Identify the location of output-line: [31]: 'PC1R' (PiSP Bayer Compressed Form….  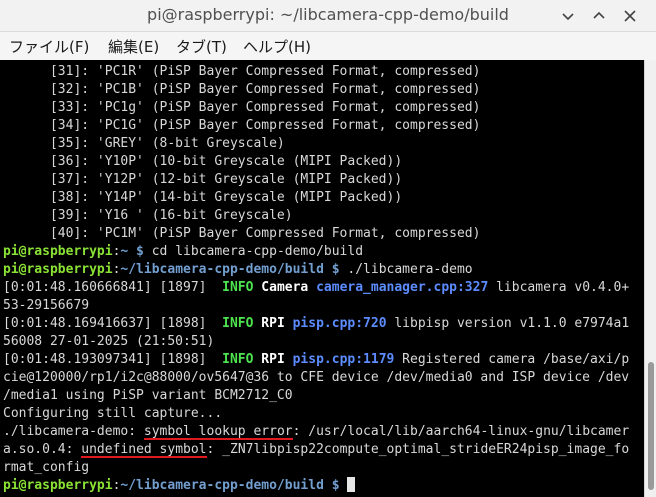
(242, 71).